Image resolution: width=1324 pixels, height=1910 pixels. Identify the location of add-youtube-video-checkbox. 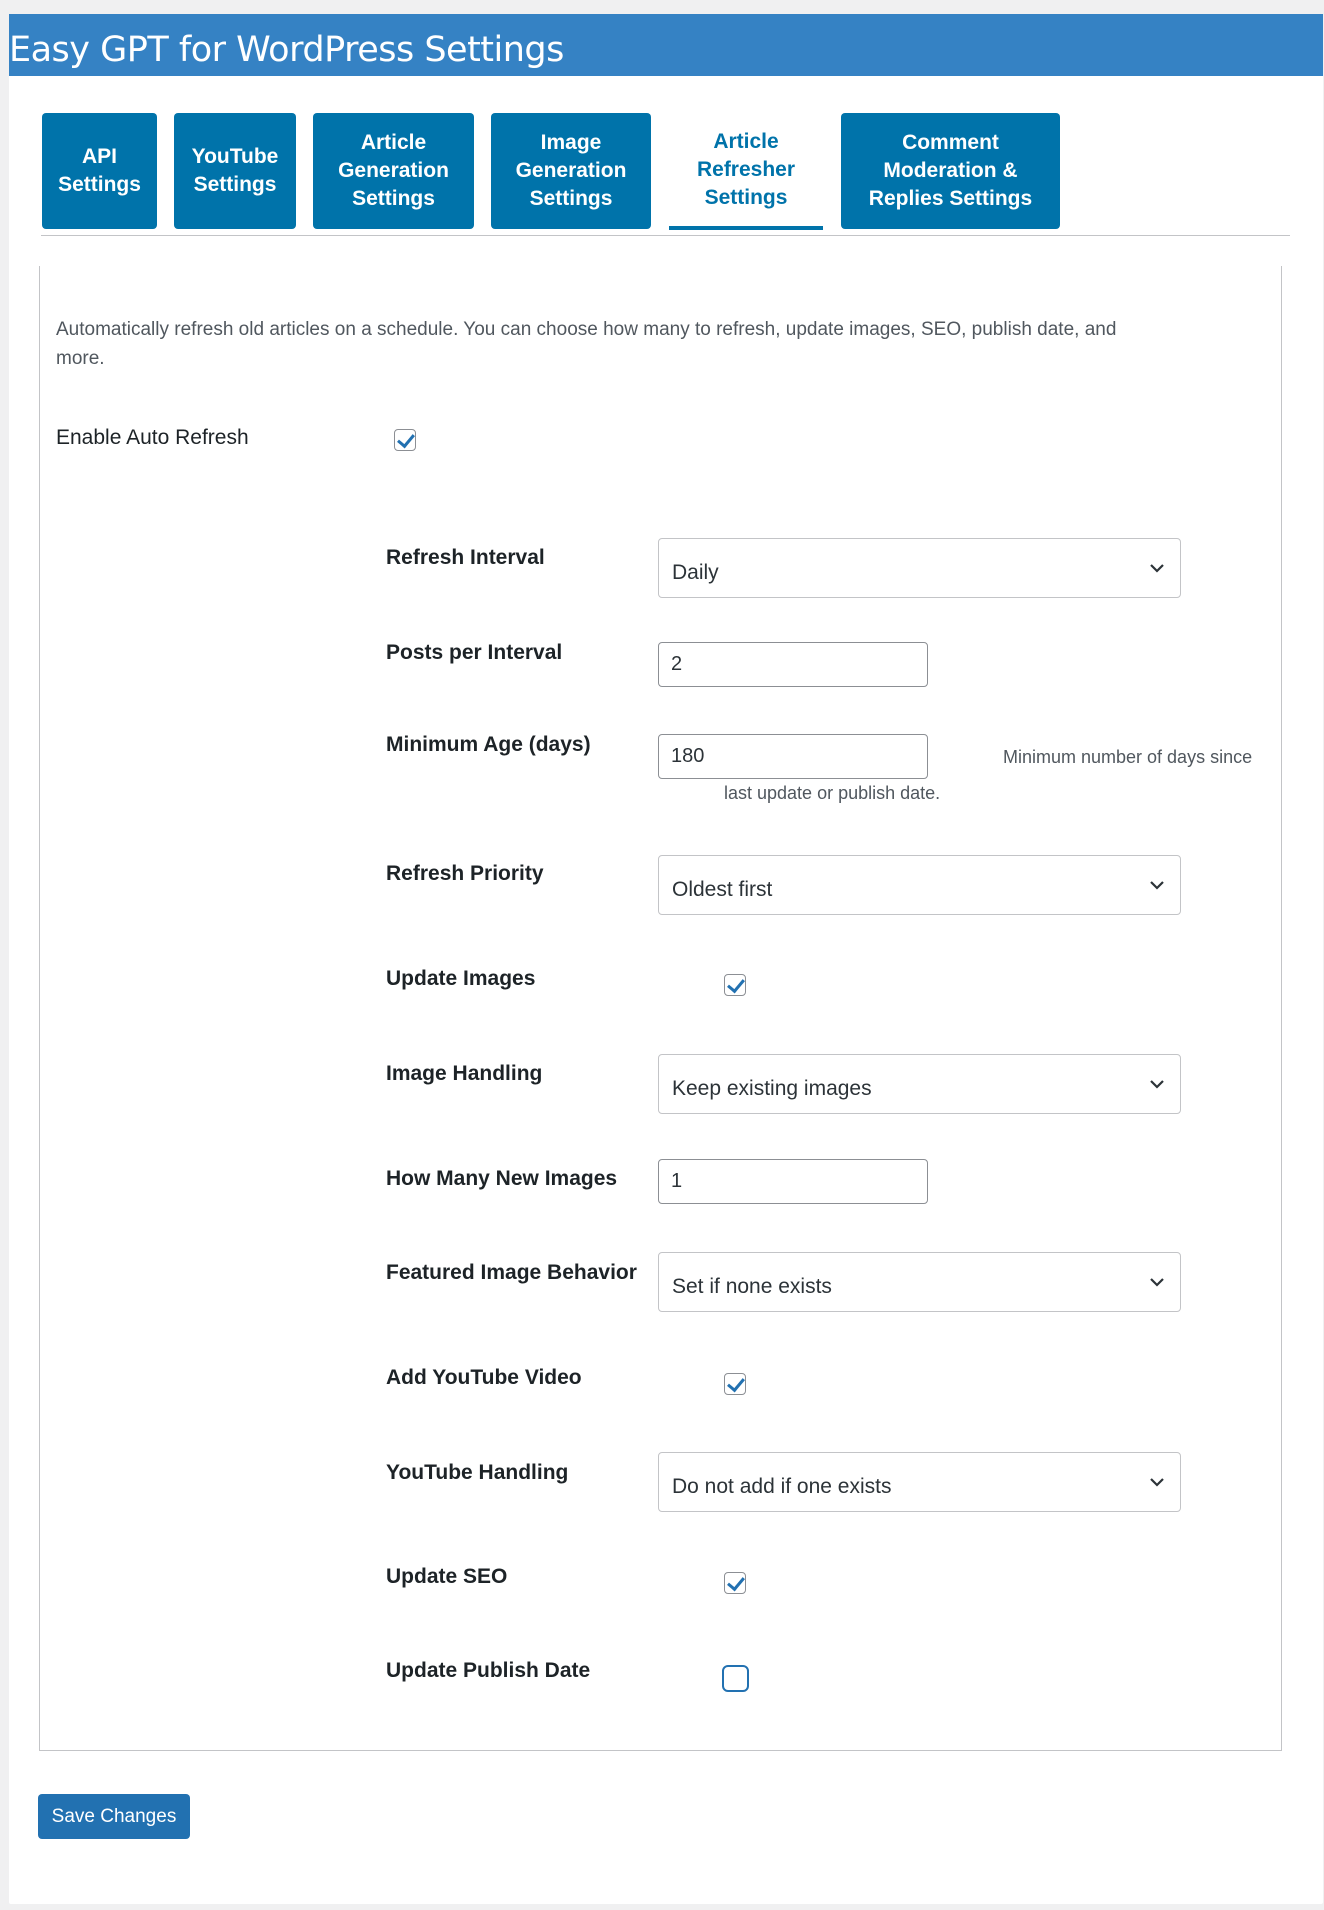
(735, 1384).